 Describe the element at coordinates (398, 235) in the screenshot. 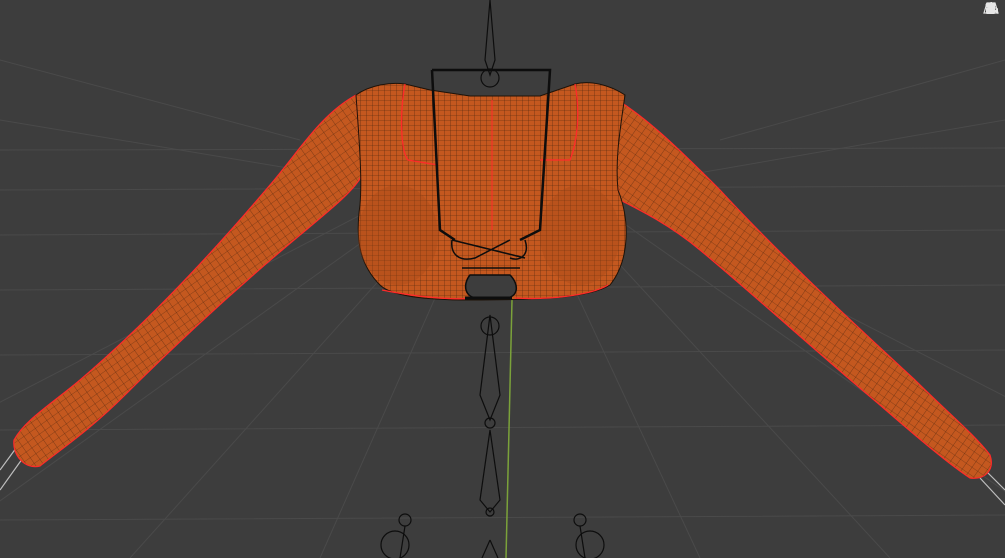

I see `left-bust-shade` at that location.